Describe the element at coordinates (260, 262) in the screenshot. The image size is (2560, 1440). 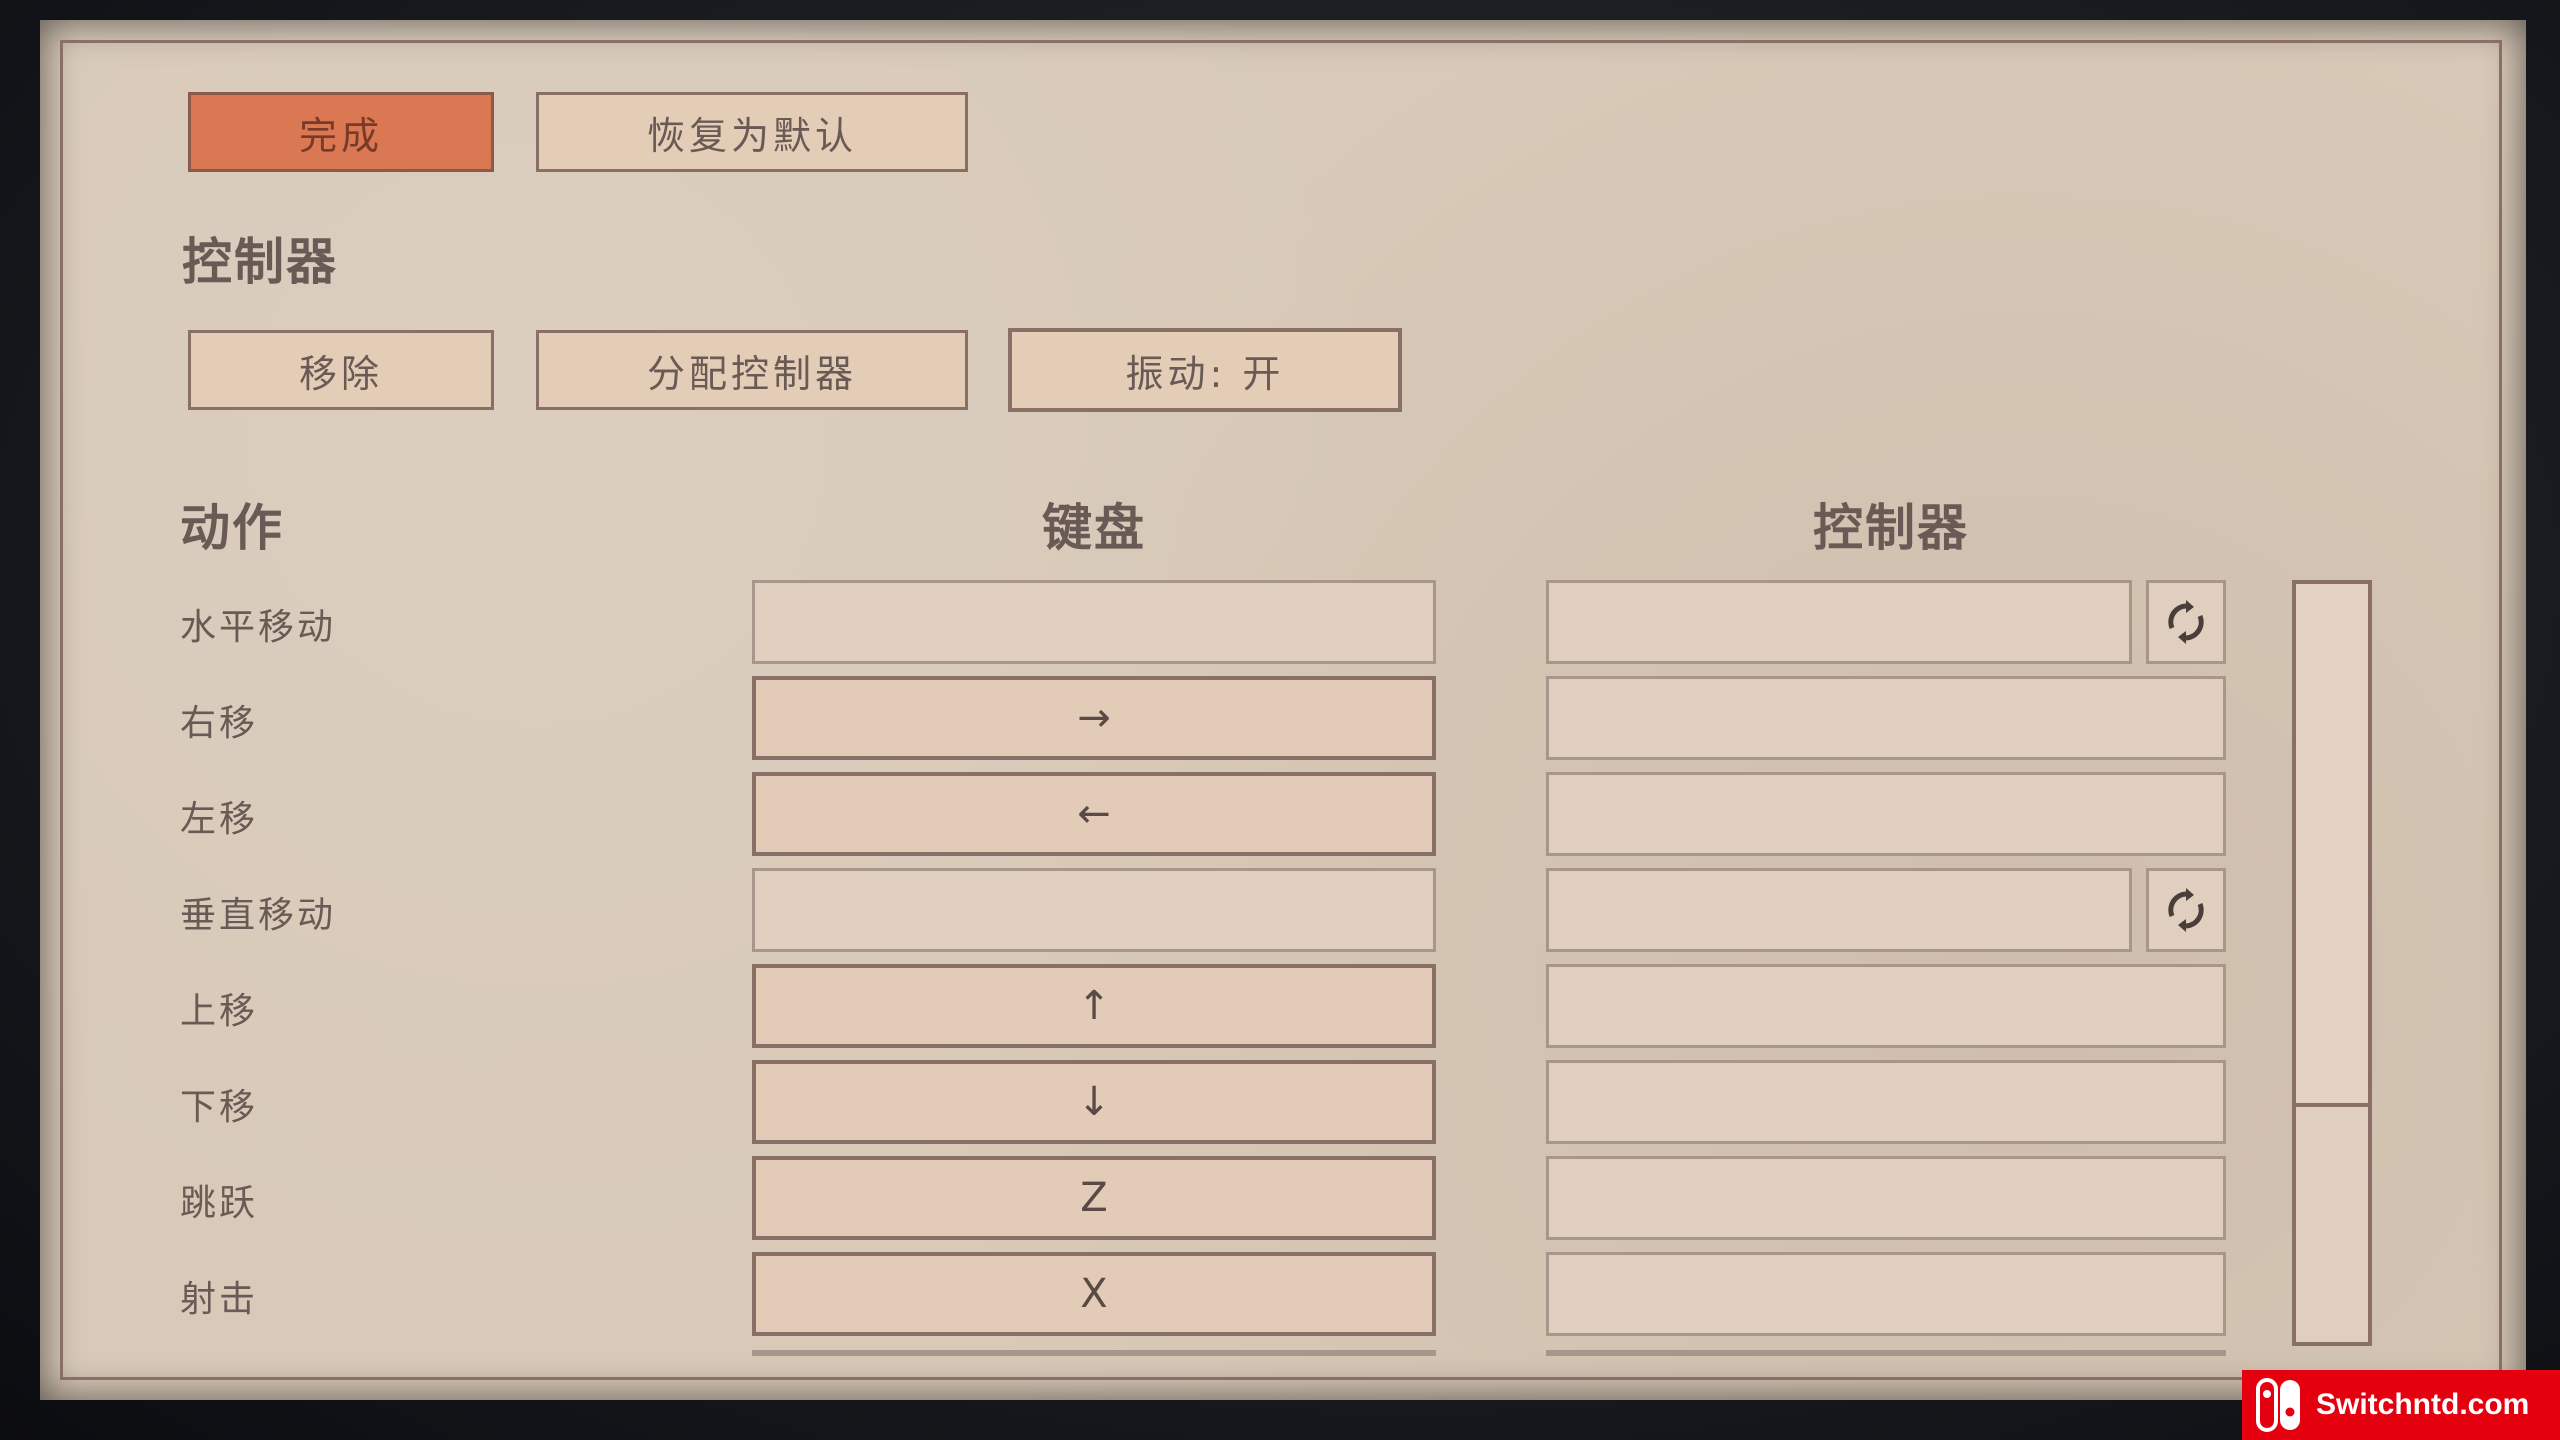
I see `controller-section-title: 控制器` at that location.